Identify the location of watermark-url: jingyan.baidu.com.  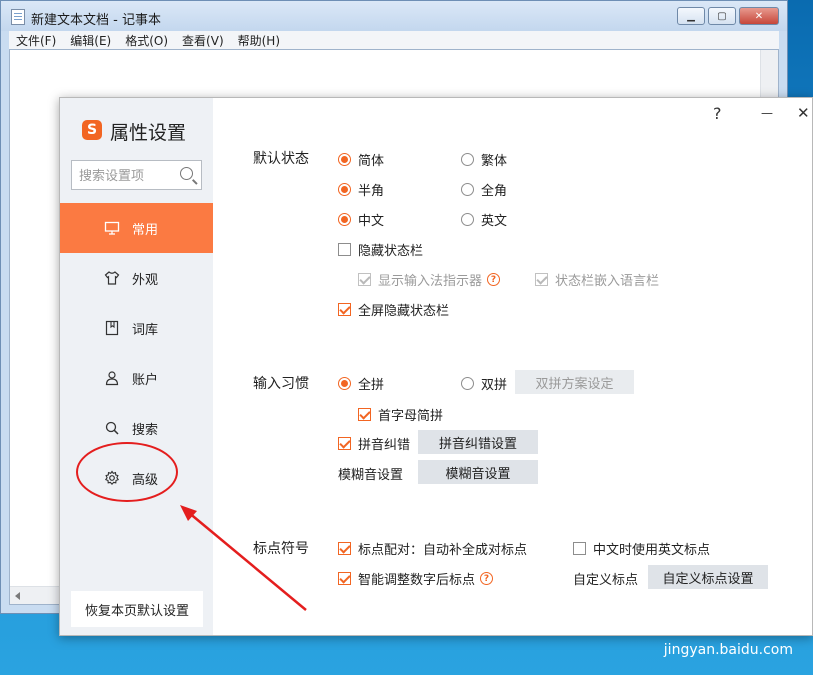
(728, 650).